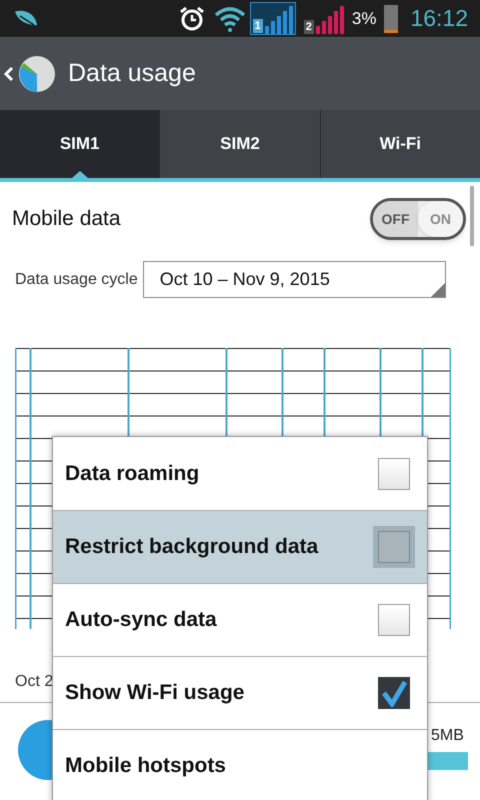  What do you see at coordinates (257, 26) in the screenshot?
I see `sim1-badge: 1` at bounding box center [257, 26].